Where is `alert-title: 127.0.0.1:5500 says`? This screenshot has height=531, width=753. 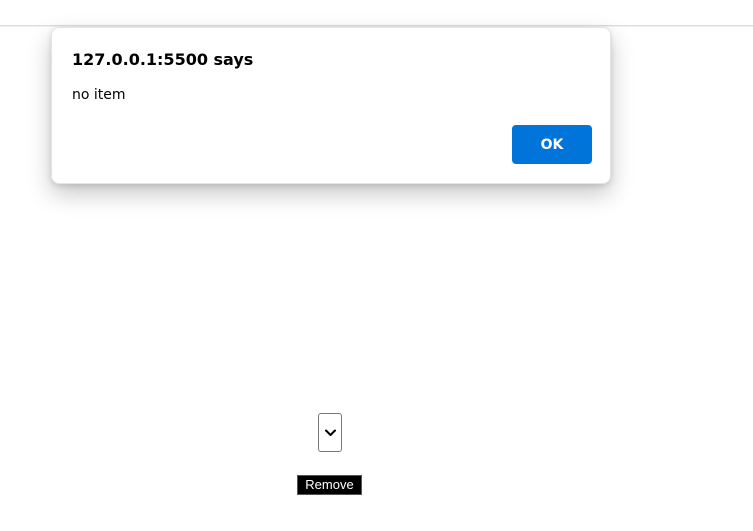 alert-title: 127.0.0.1:5500 says is located at coordinates (163, 59).